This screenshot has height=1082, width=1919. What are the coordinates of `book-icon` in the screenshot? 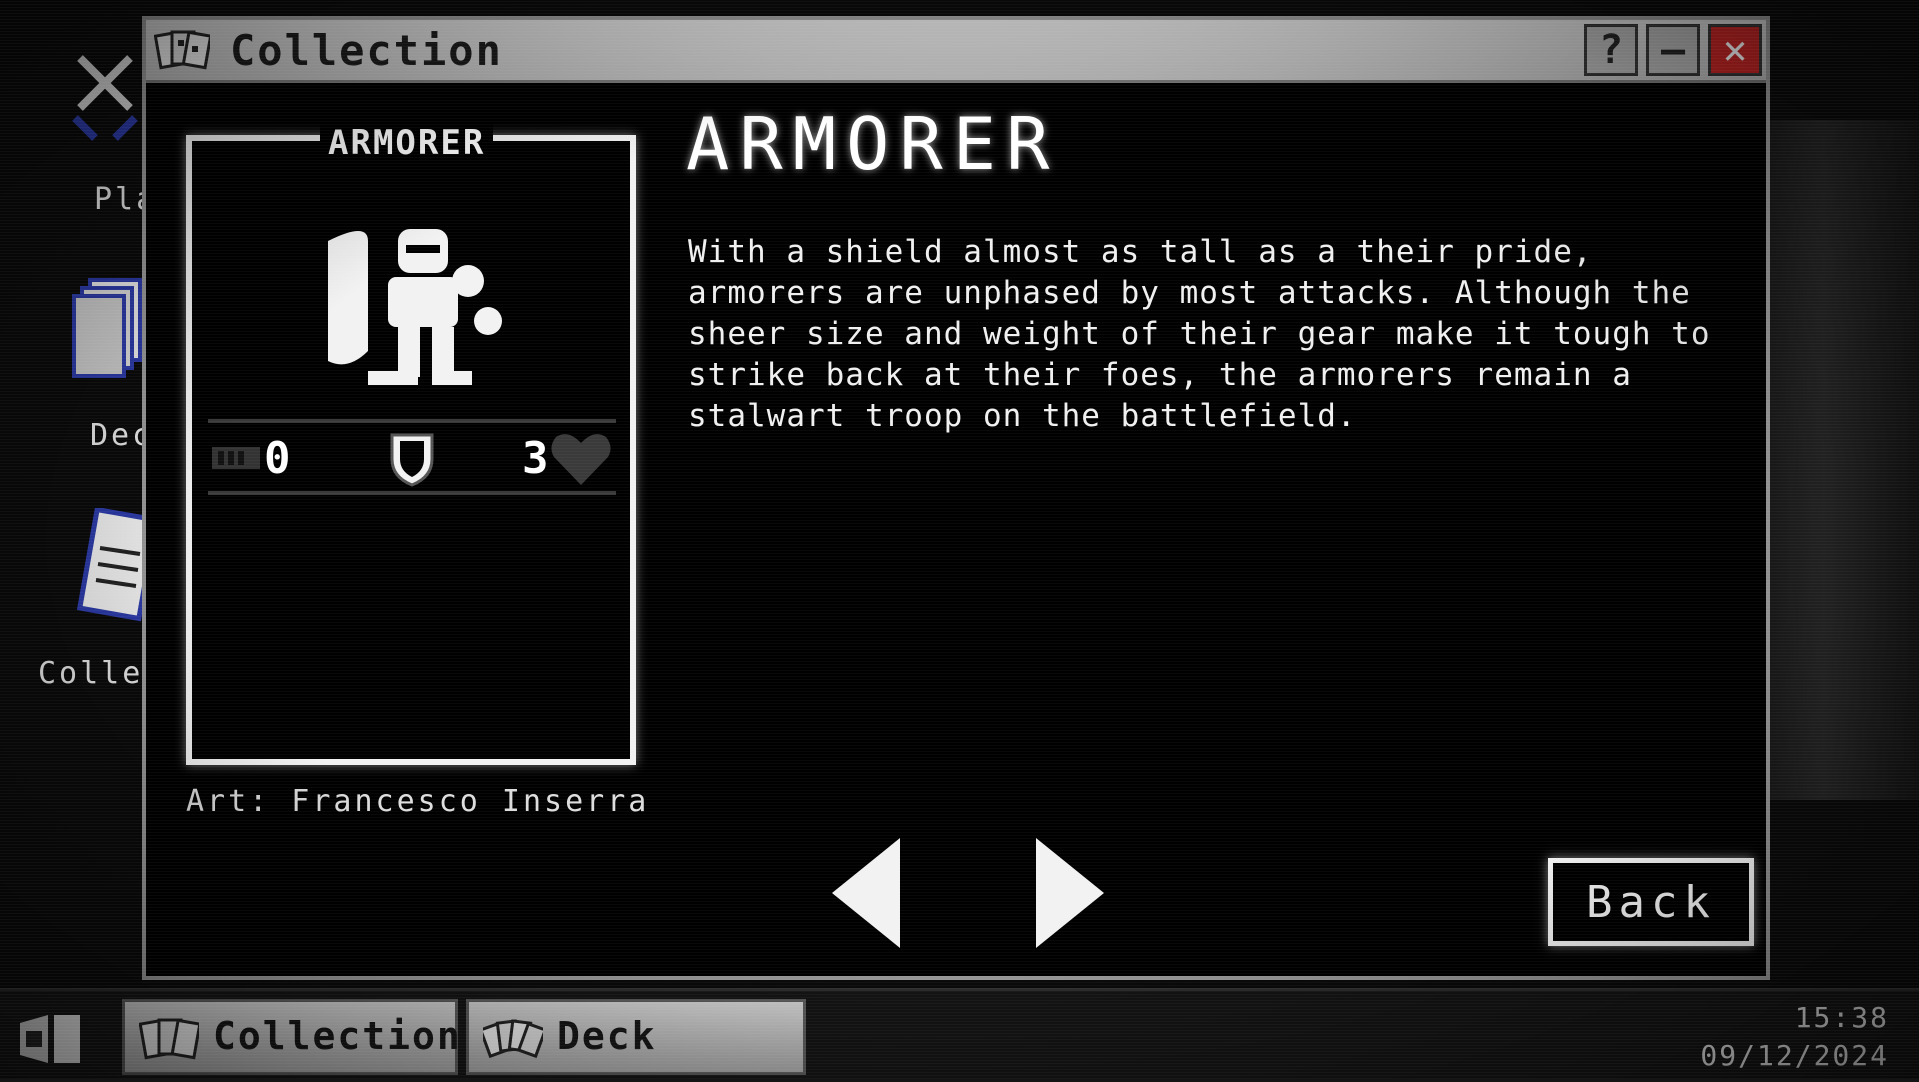 It's located at (118, 564).